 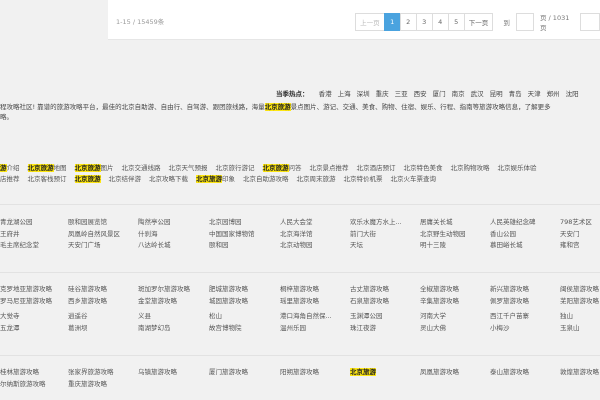 I want to click on attraction-link: 天安门广场, so click(x=84, y=244).